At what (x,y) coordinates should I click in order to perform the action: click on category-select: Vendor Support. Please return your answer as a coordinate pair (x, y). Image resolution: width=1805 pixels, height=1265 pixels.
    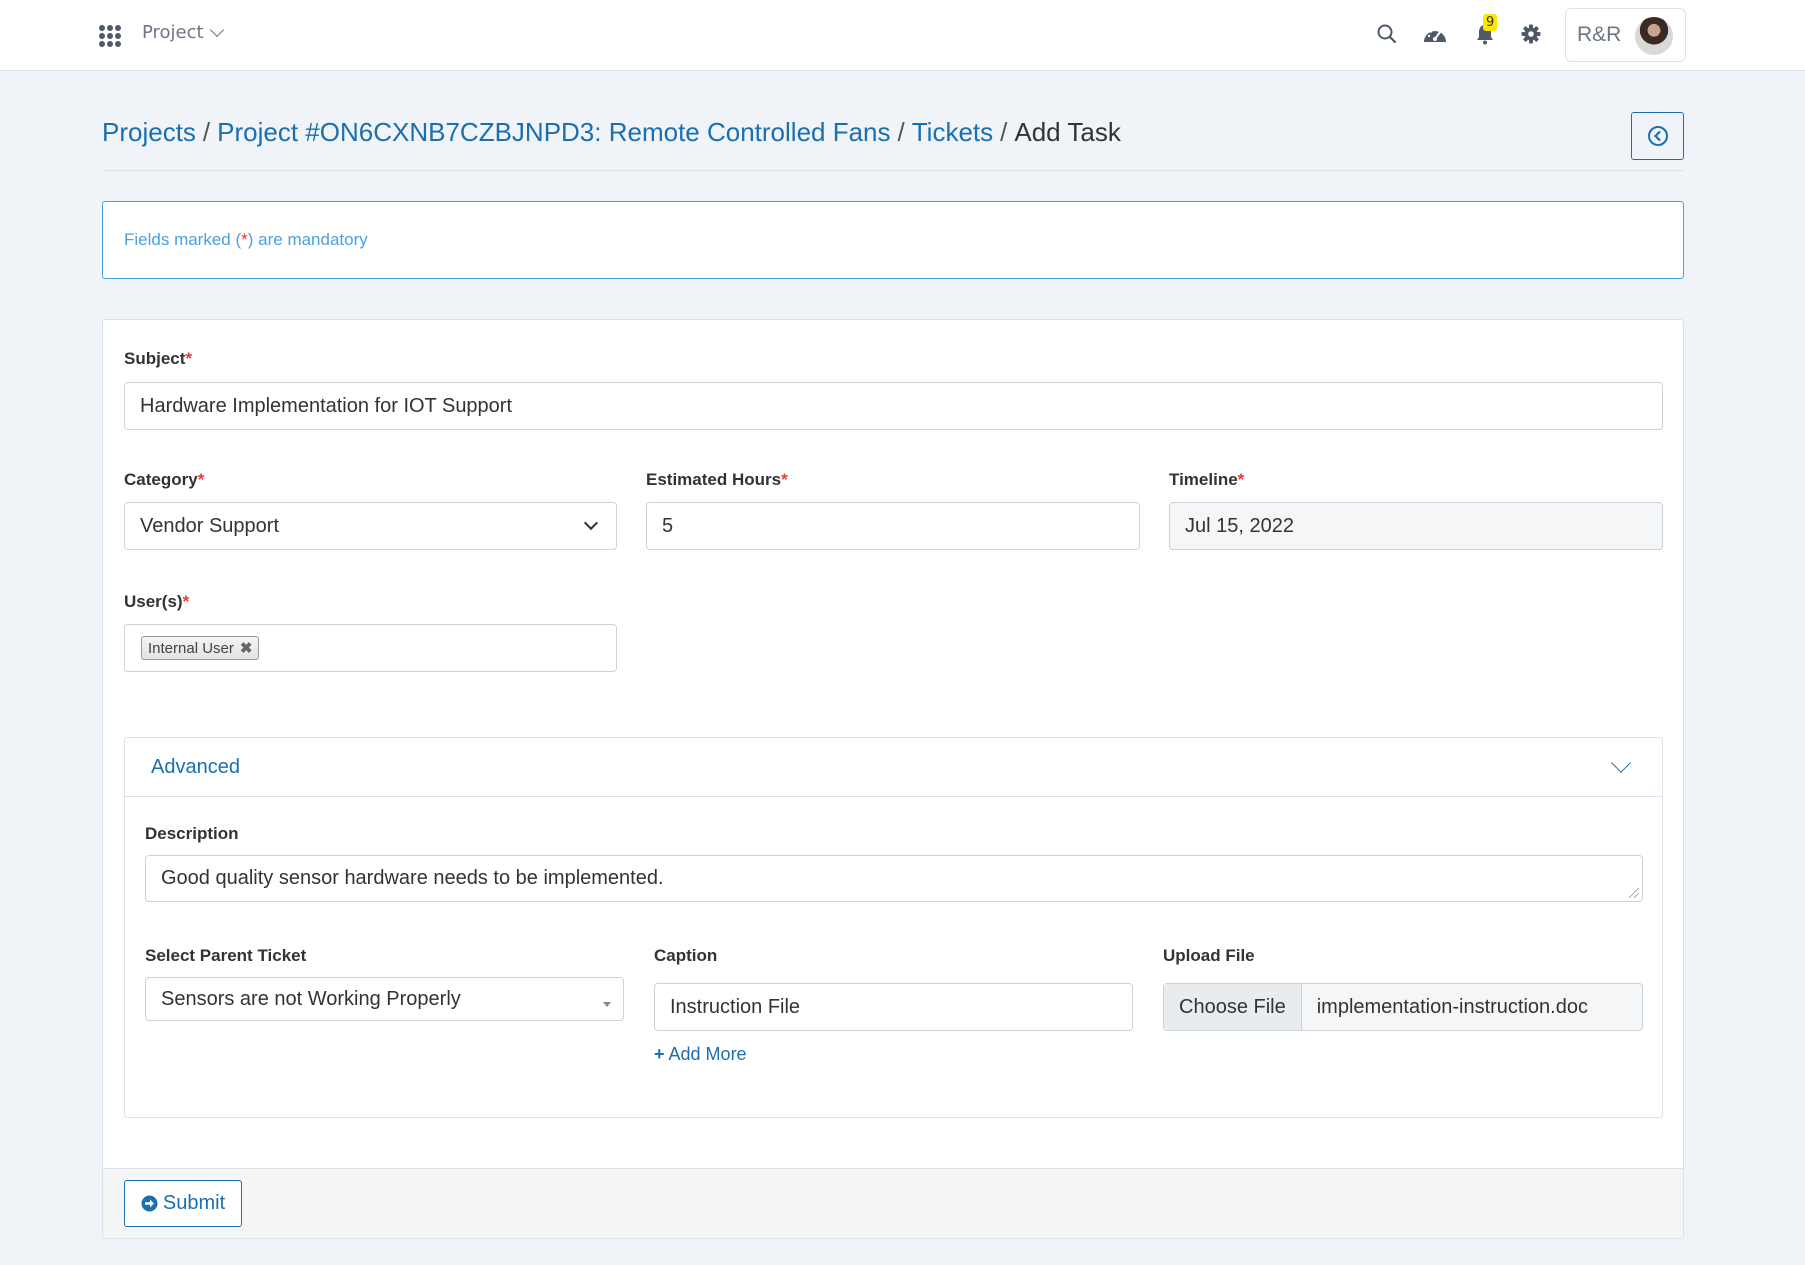
    Looking at the image, I should click on (370, 526).